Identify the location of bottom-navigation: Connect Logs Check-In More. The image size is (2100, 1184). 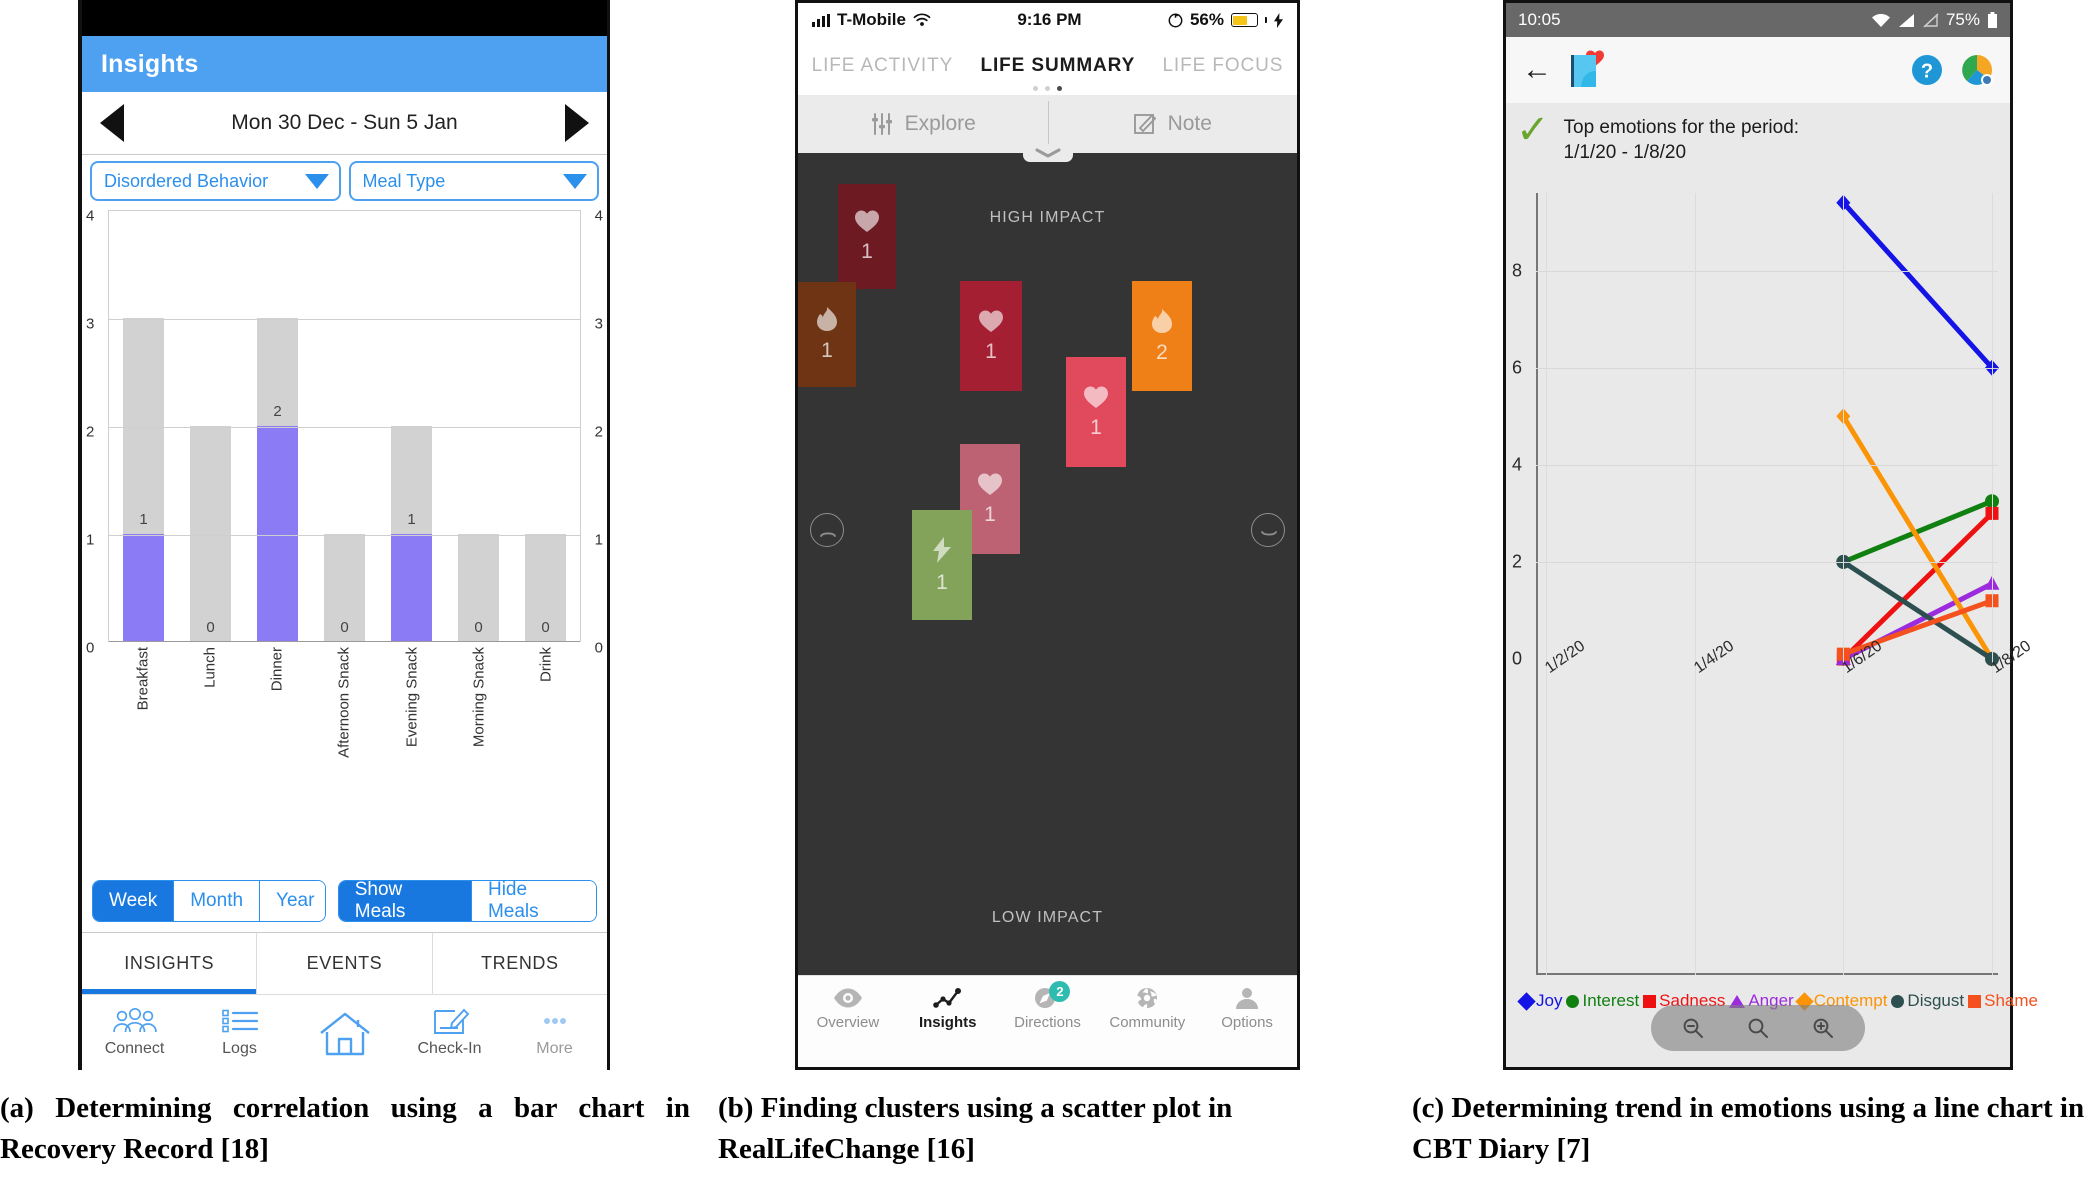
(344, 1032).